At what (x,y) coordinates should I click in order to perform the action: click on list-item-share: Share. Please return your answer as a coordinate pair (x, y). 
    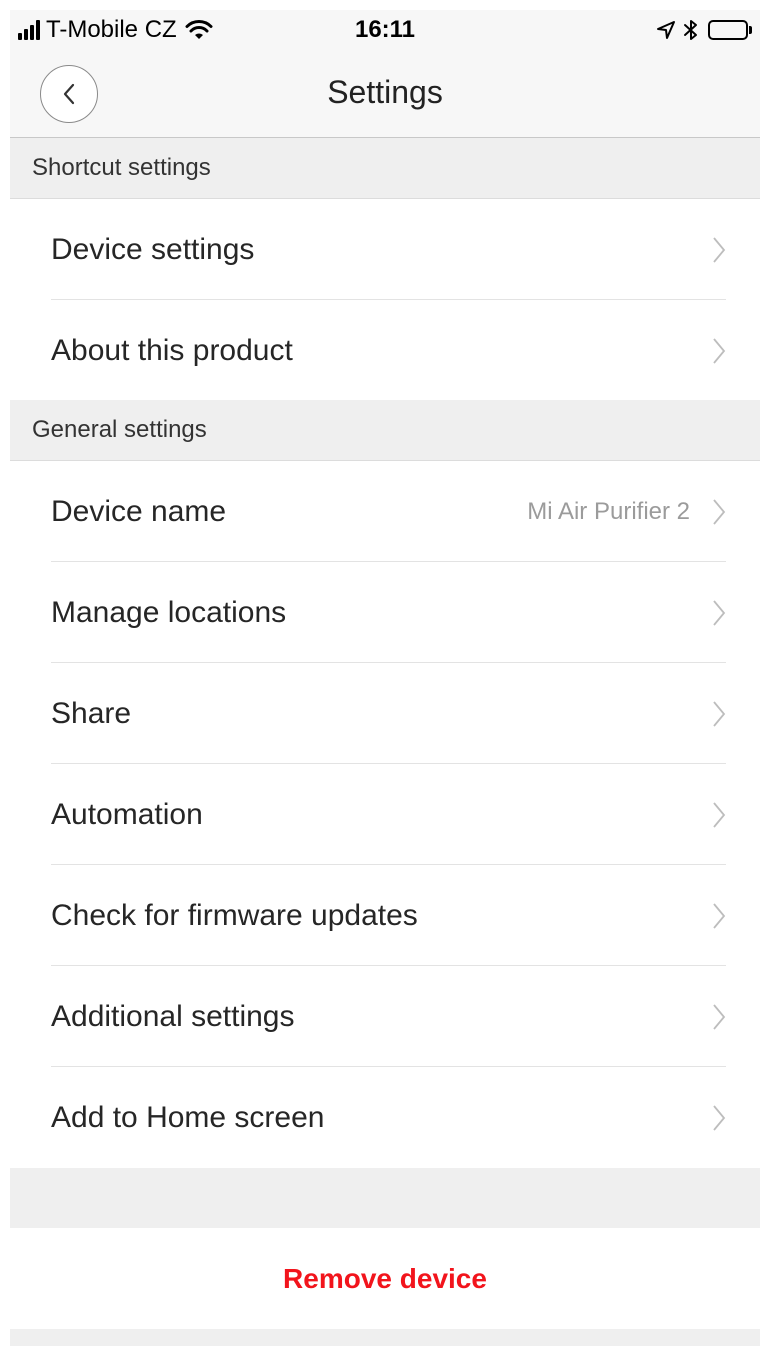
    Looking at the image, I should click on (385, 713).